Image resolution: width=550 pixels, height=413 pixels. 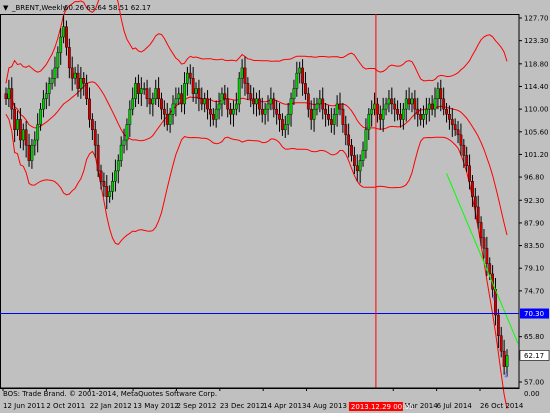 I want to click on time-label: 4 Aug 2013, so click(x=327, y=406).